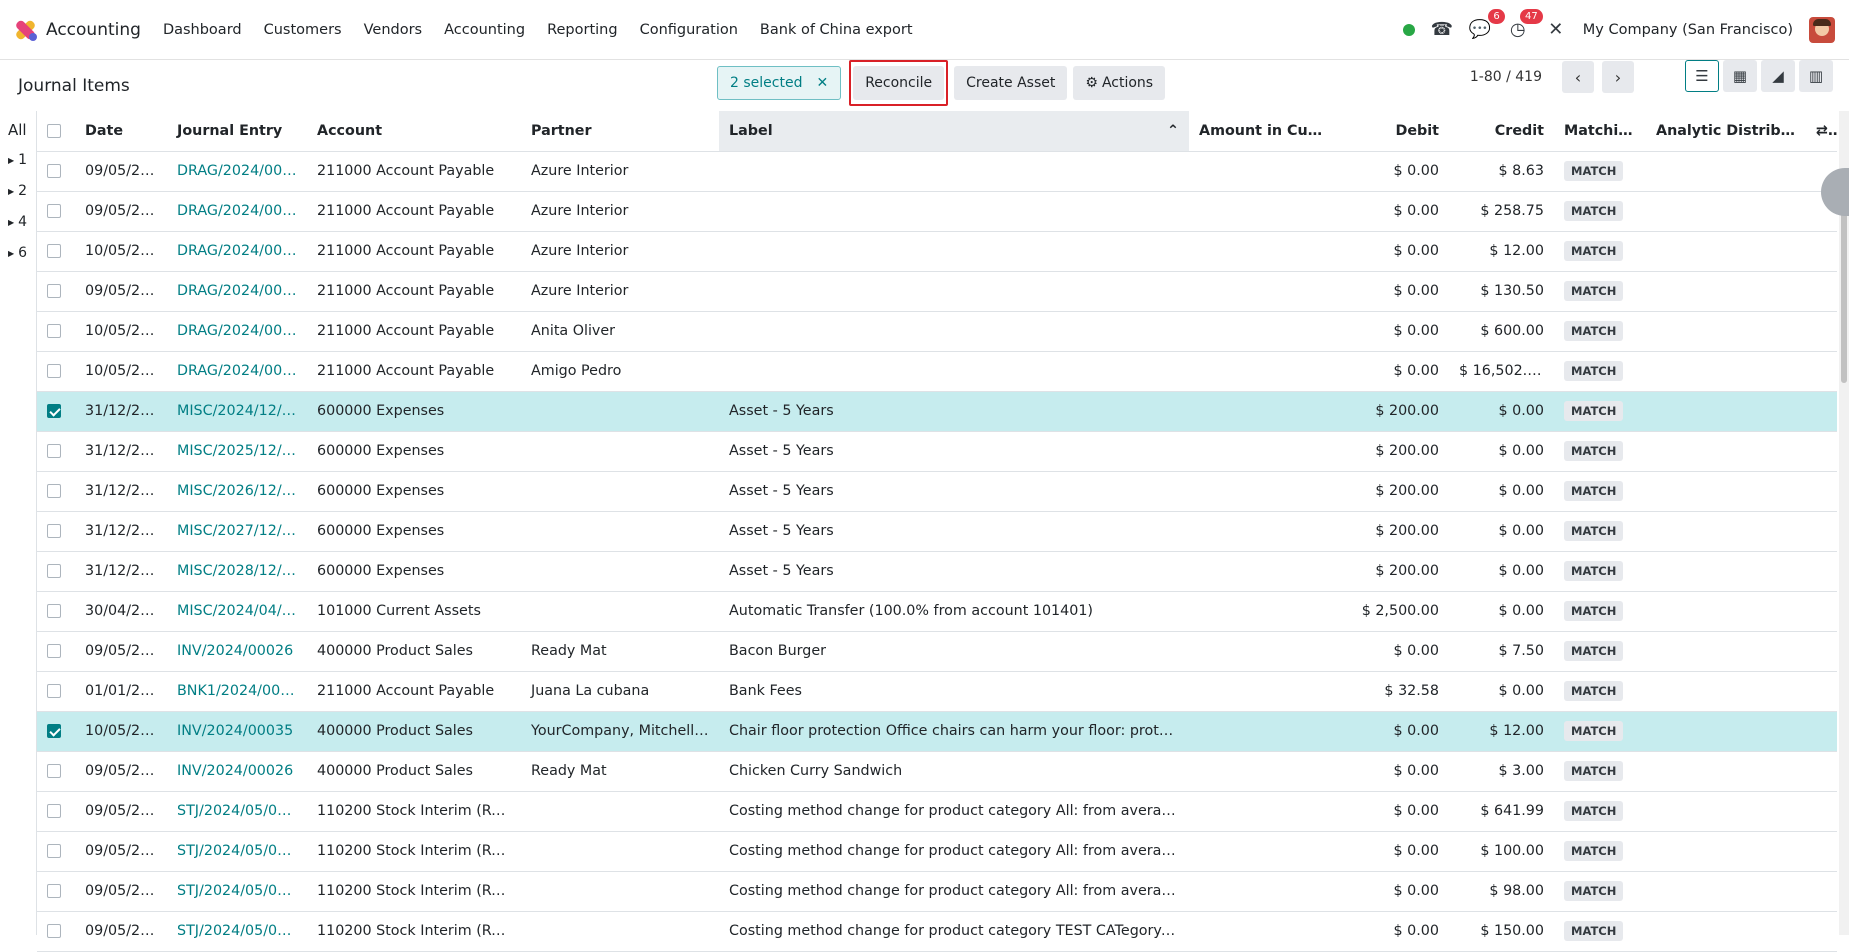 Image resolution: width=1849 pixels, height=952 pixels. What do you see at coordinates (237, 491) in the screenshot?
I see `cell-journal-entry: MISC/2026/12/0001` at bounding box center [237, 491].